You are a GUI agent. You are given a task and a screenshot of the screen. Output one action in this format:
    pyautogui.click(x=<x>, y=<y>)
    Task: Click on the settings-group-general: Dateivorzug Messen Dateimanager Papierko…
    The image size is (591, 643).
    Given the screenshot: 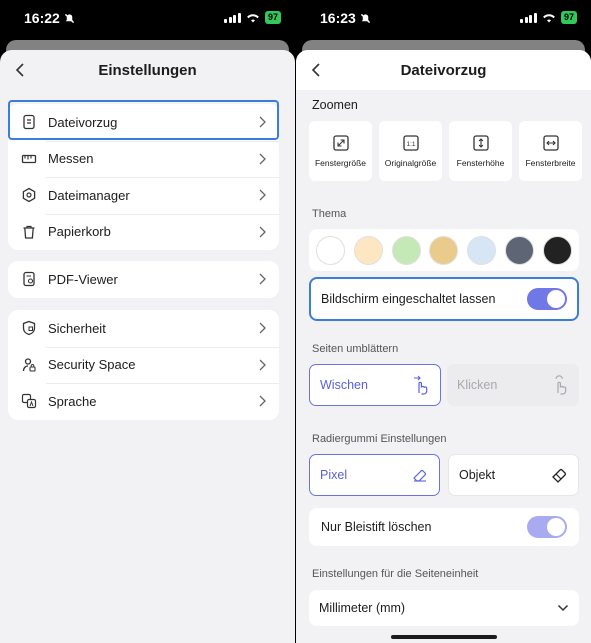 What is the action you would take?
    pyautogui.click(x=143, y=177)
    